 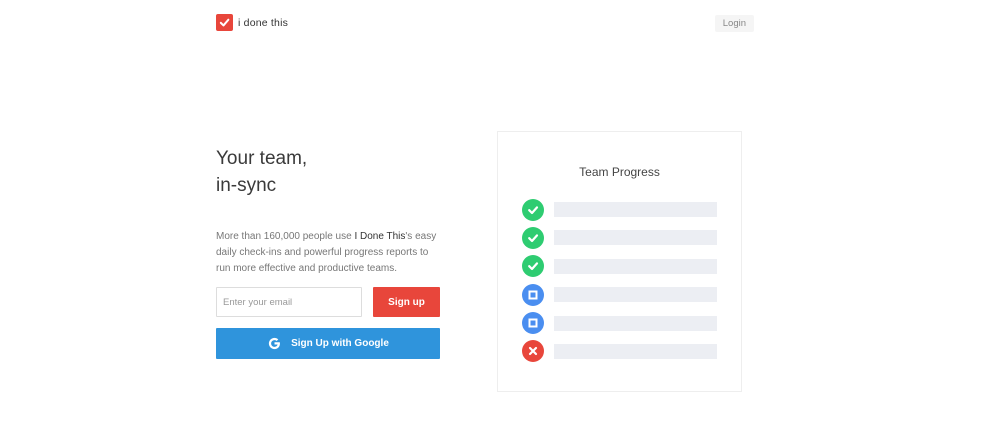 What do you see at coordinates (380, 236) in the screenshot?
I see `description-brand: I Done This` at bounding box center [380, 236].